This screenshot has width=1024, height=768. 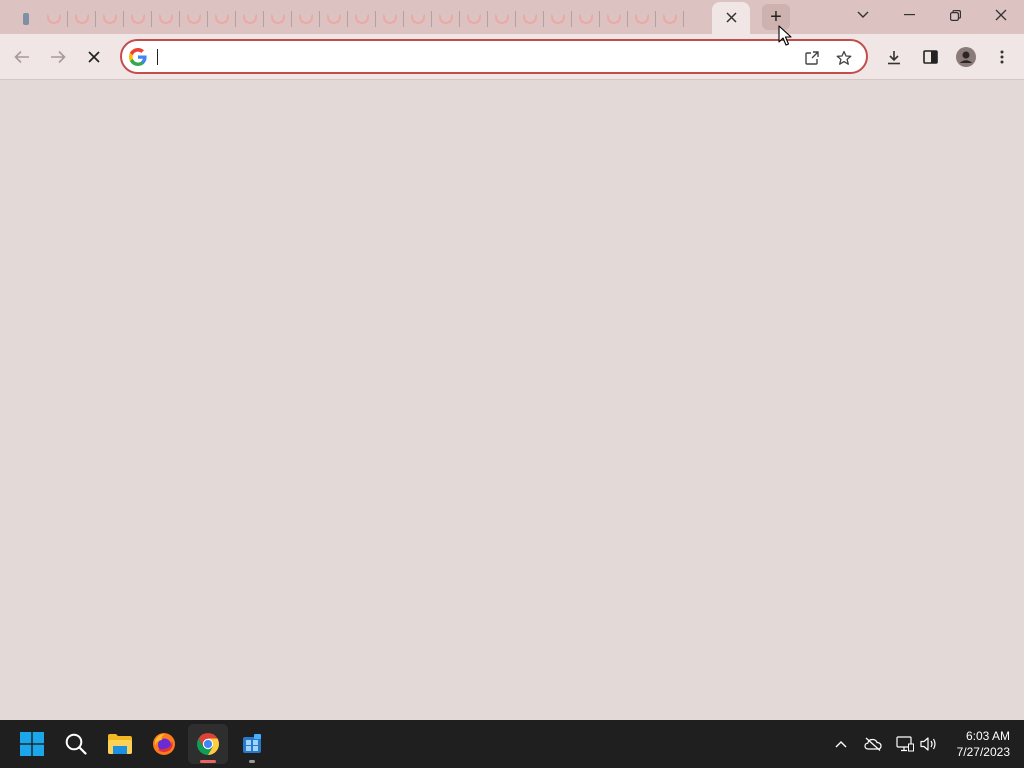 I want to click on volume-tray-button, so click(x=928, y=744).